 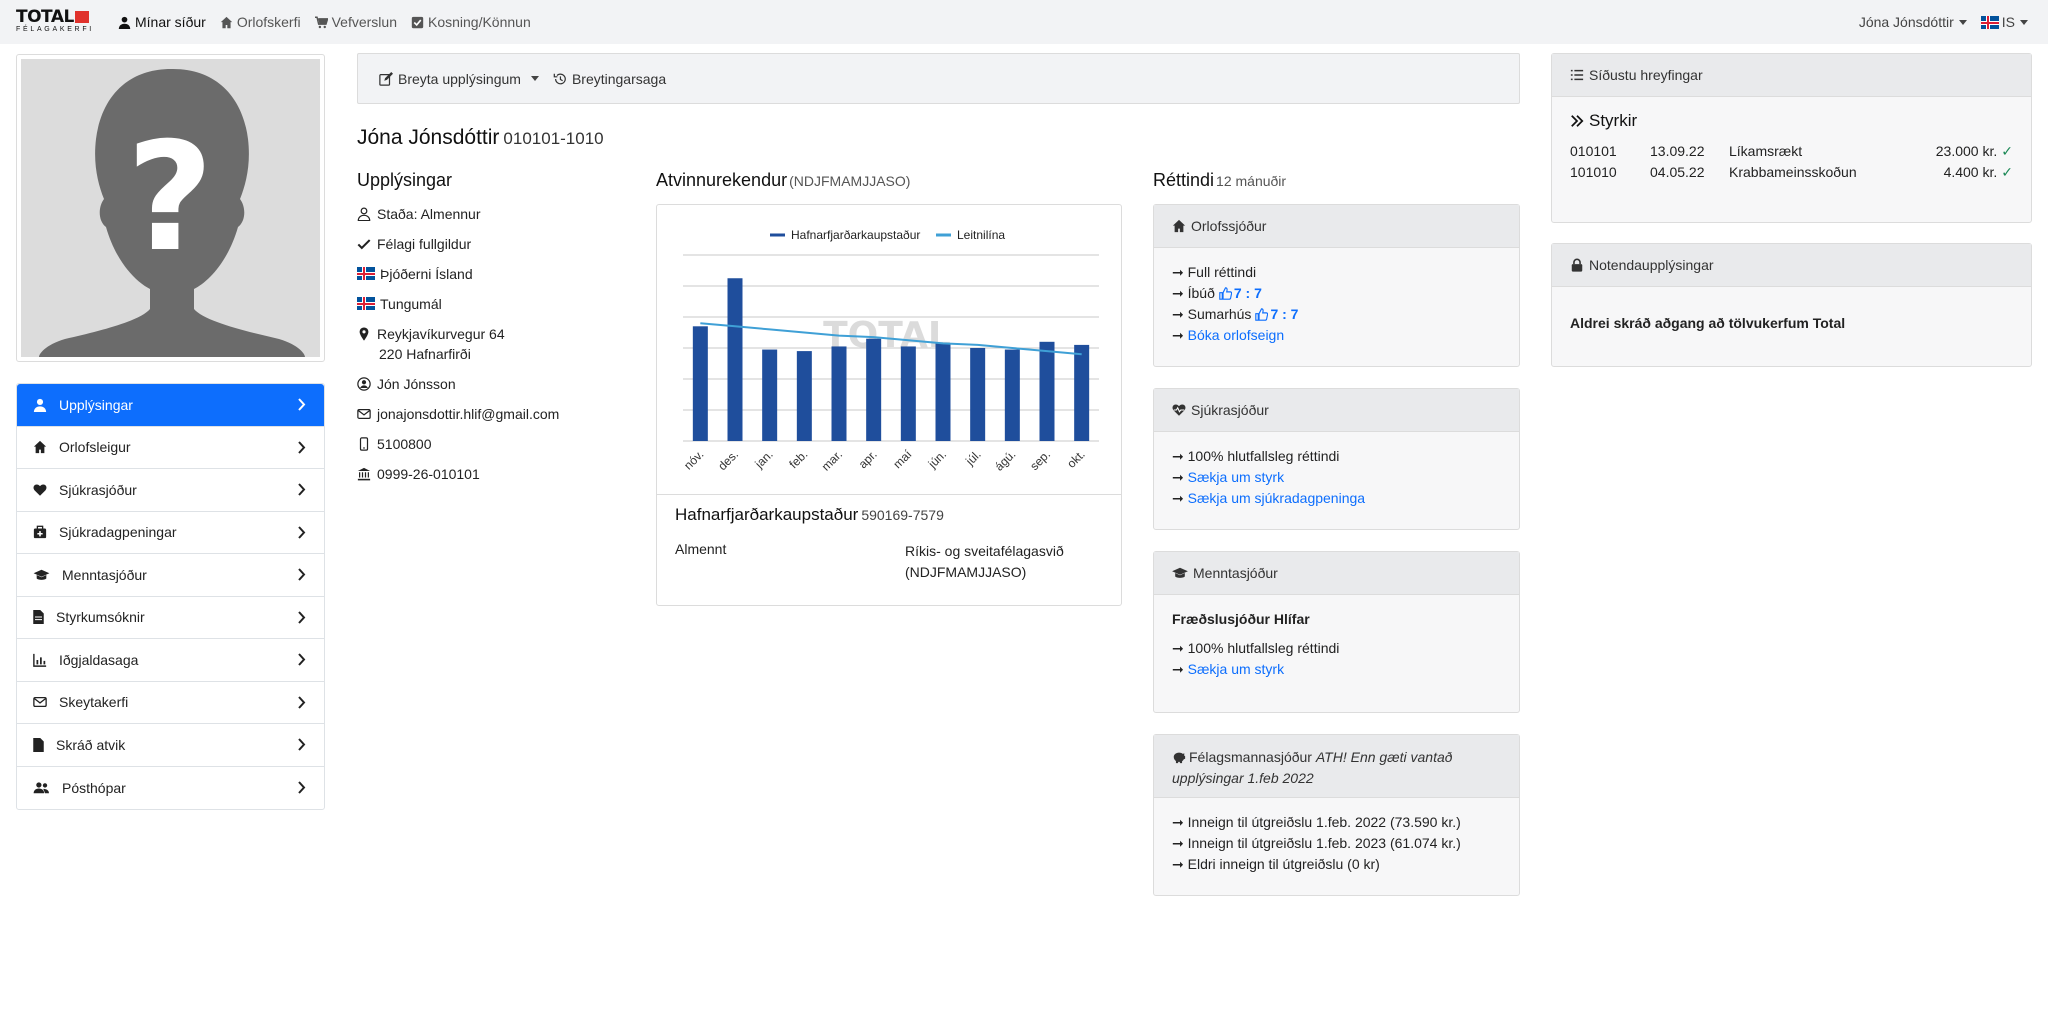 What do you see at coordinates (1217, 293) in the screenshot?
I see `apartment-rights: ➞ Íbúð 7 : 7` at bounding box center [1217, 293].